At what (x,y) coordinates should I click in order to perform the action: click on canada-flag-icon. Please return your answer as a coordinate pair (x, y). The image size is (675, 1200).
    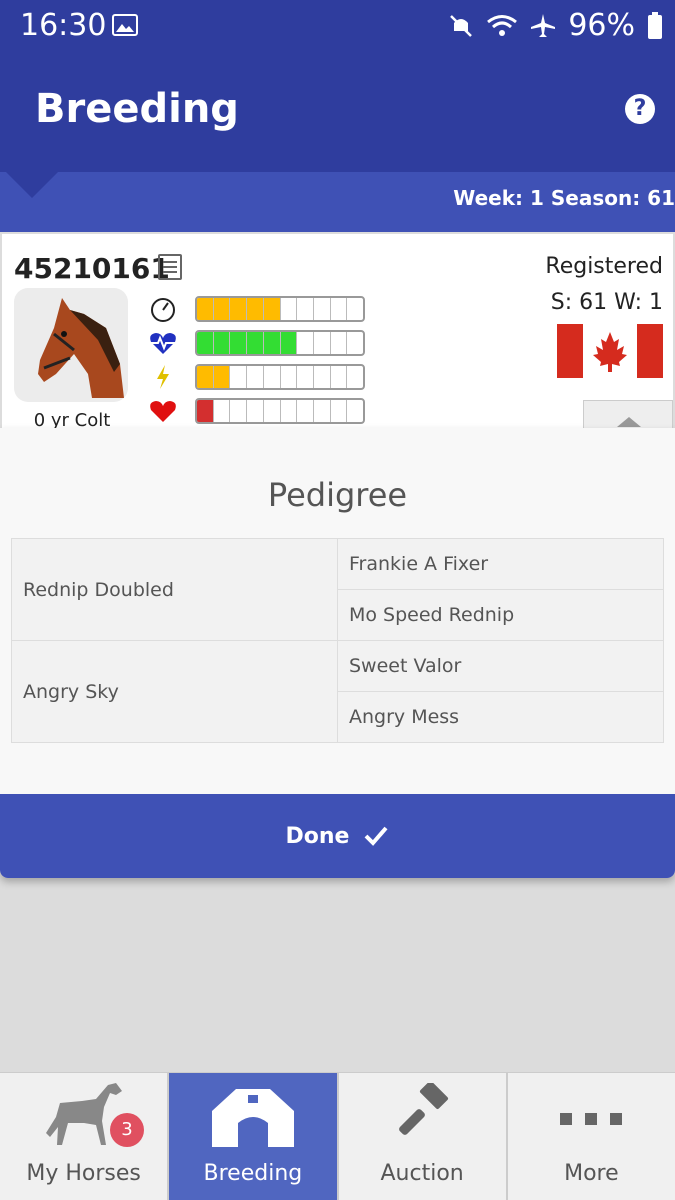
    Looking at the image, I should click on (610, 351).